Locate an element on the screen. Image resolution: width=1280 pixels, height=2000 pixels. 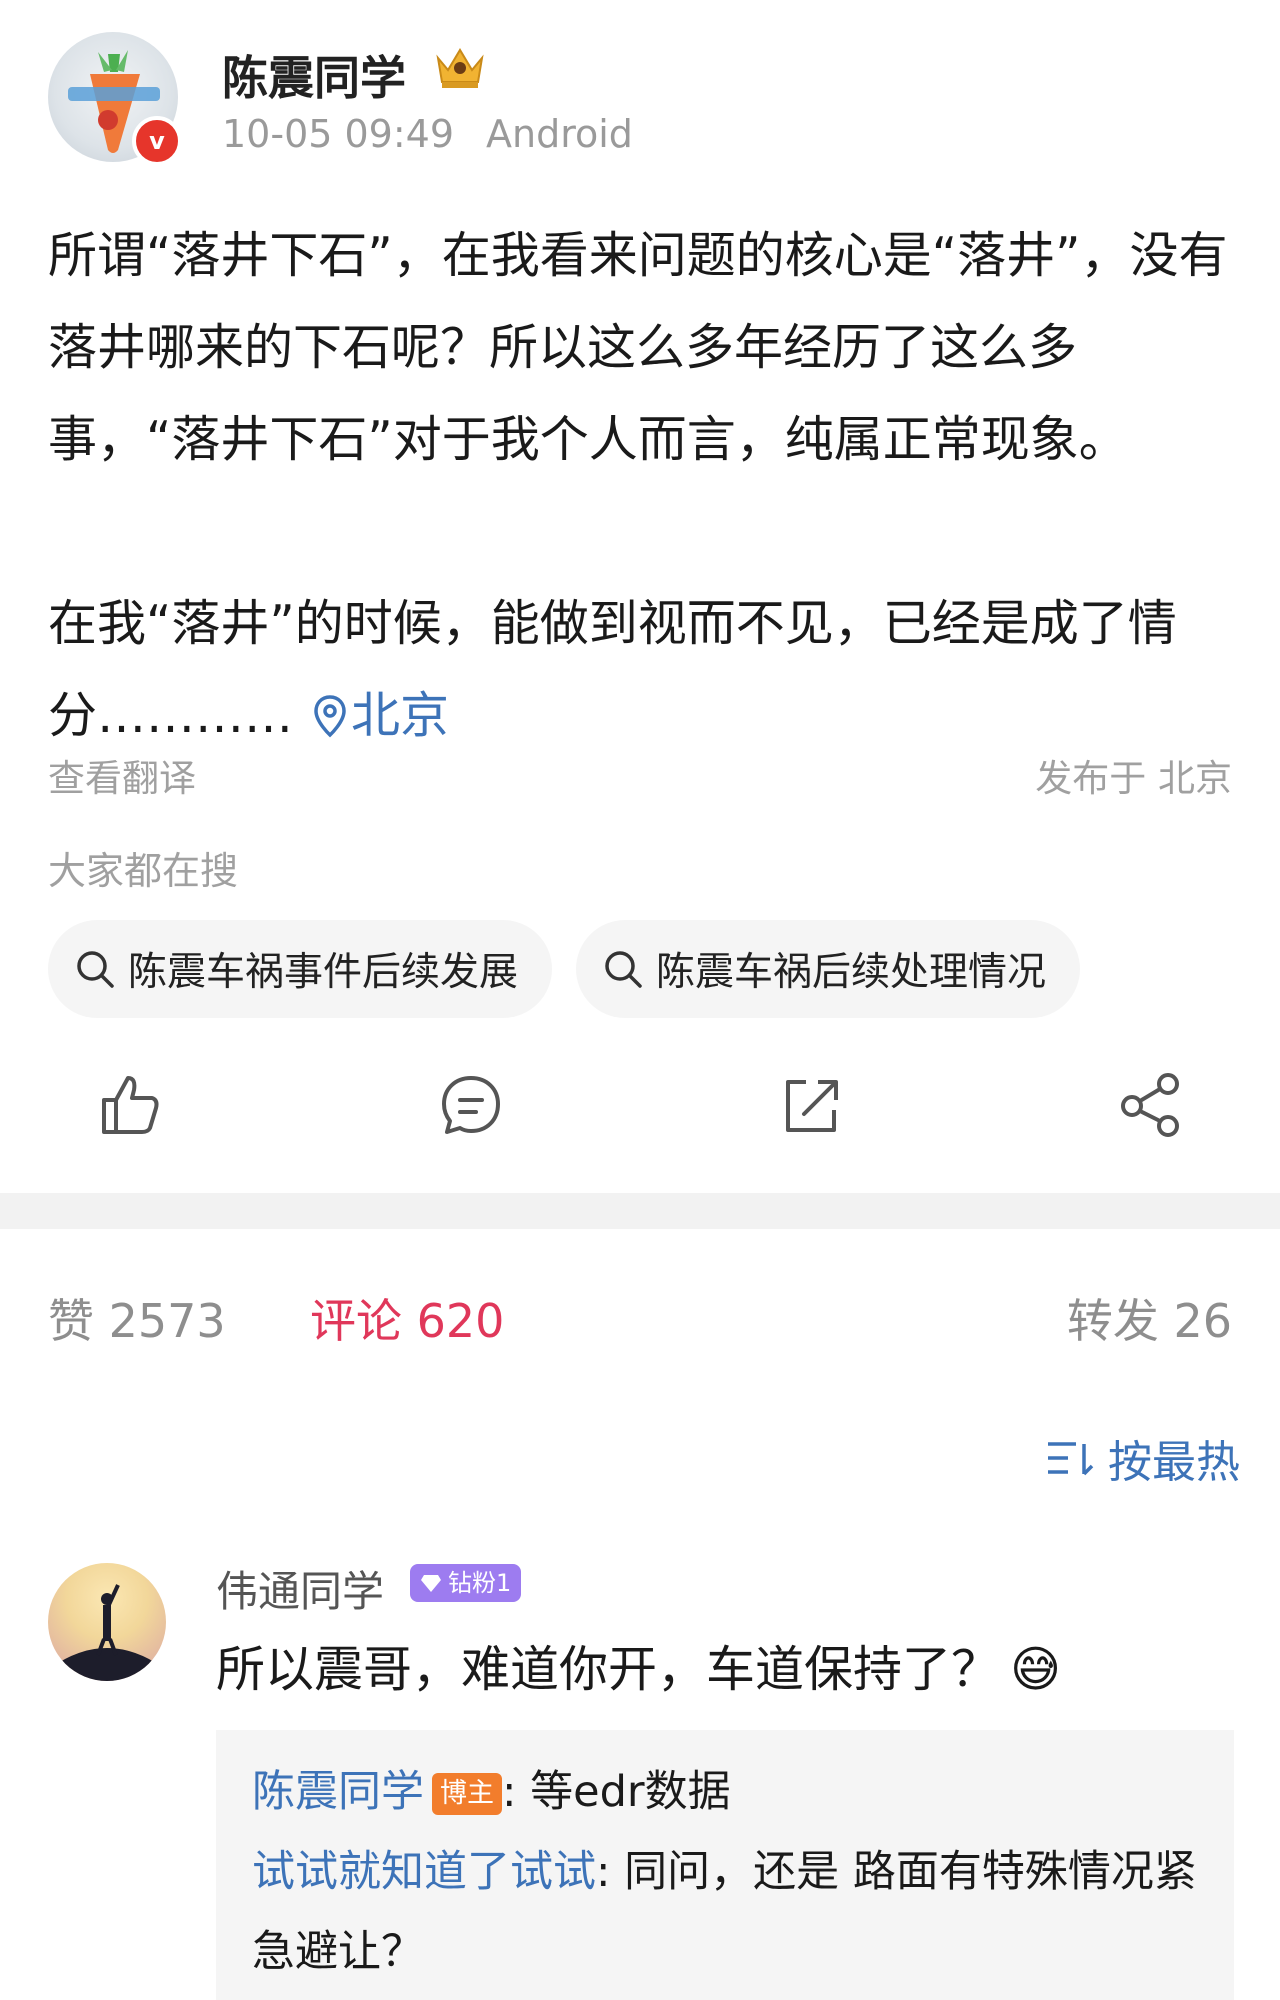
translate-link: 查看翻译 is located at coordinates (122, 775).